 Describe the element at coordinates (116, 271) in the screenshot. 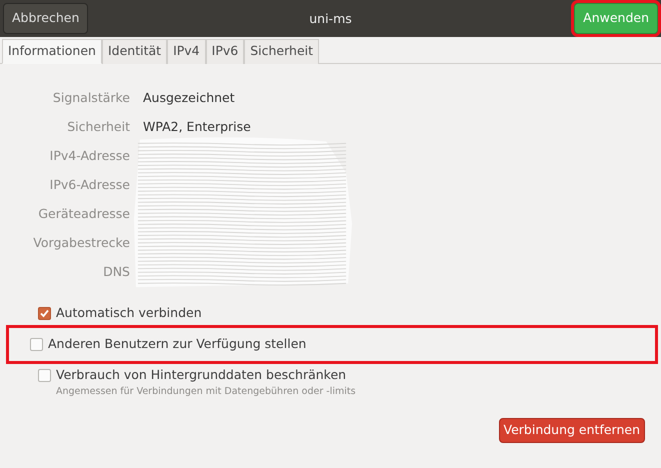

I see `detail-label: DNS` at that location.